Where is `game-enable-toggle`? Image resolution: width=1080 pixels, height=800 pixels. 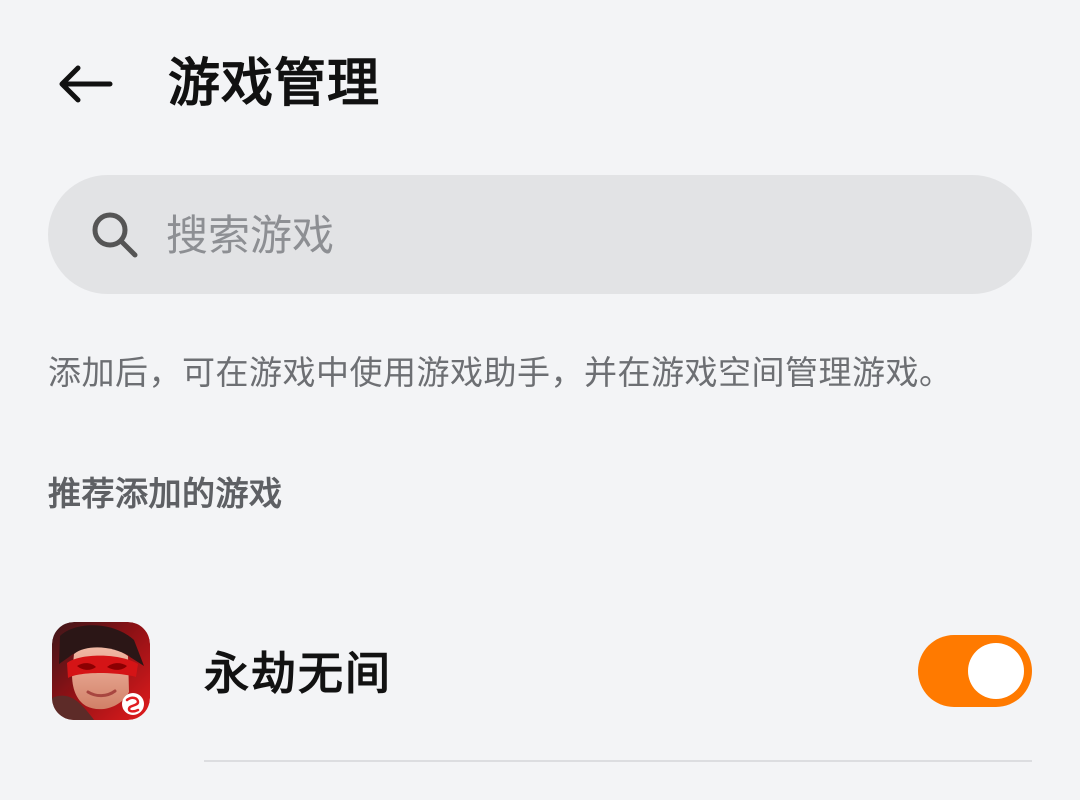
game-enable-toggle is located at coordinates (975, 671).